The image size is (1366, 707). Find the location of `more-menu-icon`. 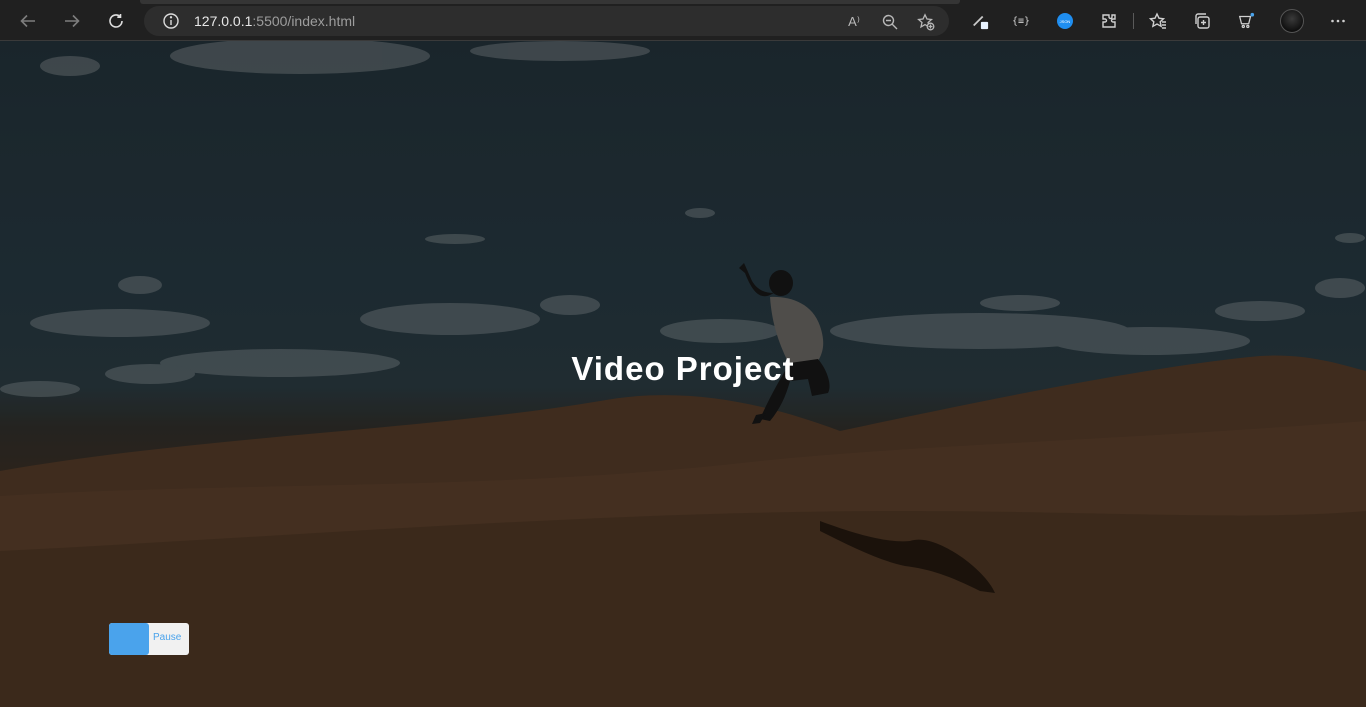

more-menu-icon is located at coordinates (1338, 21).